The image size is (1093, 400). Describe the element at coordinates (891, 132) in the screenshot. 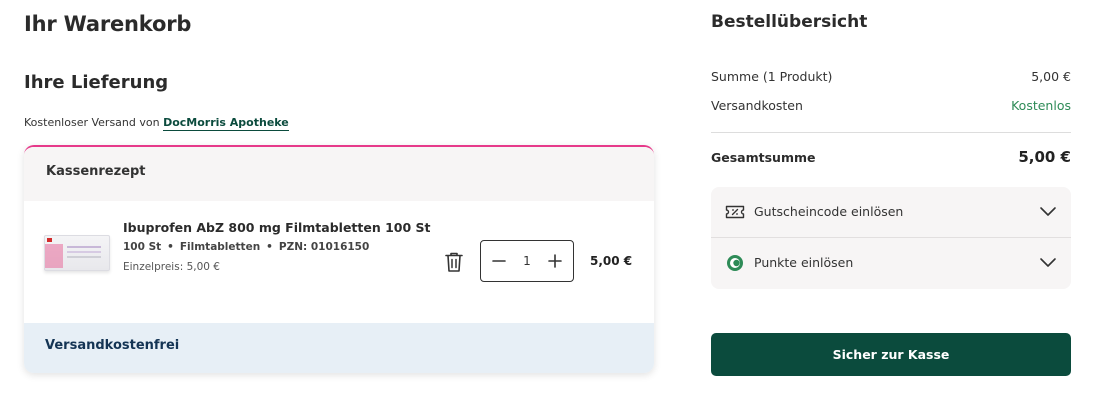

I see `summary-divider` at that location.